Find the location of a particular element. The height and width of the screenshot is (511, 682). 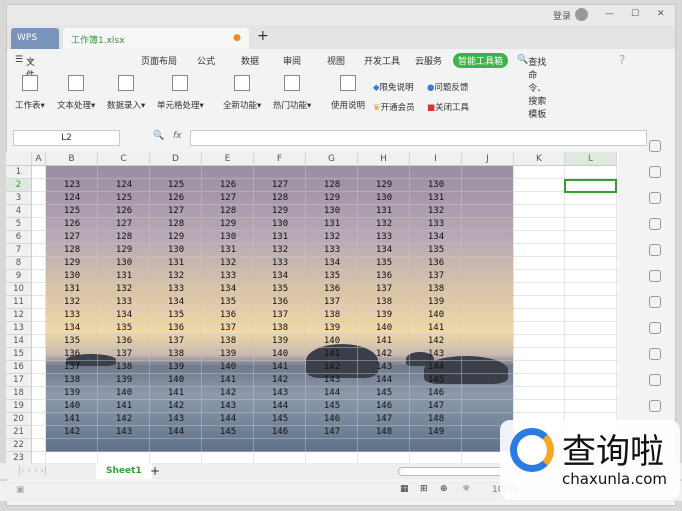

cell-G13: 139 is located at coordinates (332, 328).